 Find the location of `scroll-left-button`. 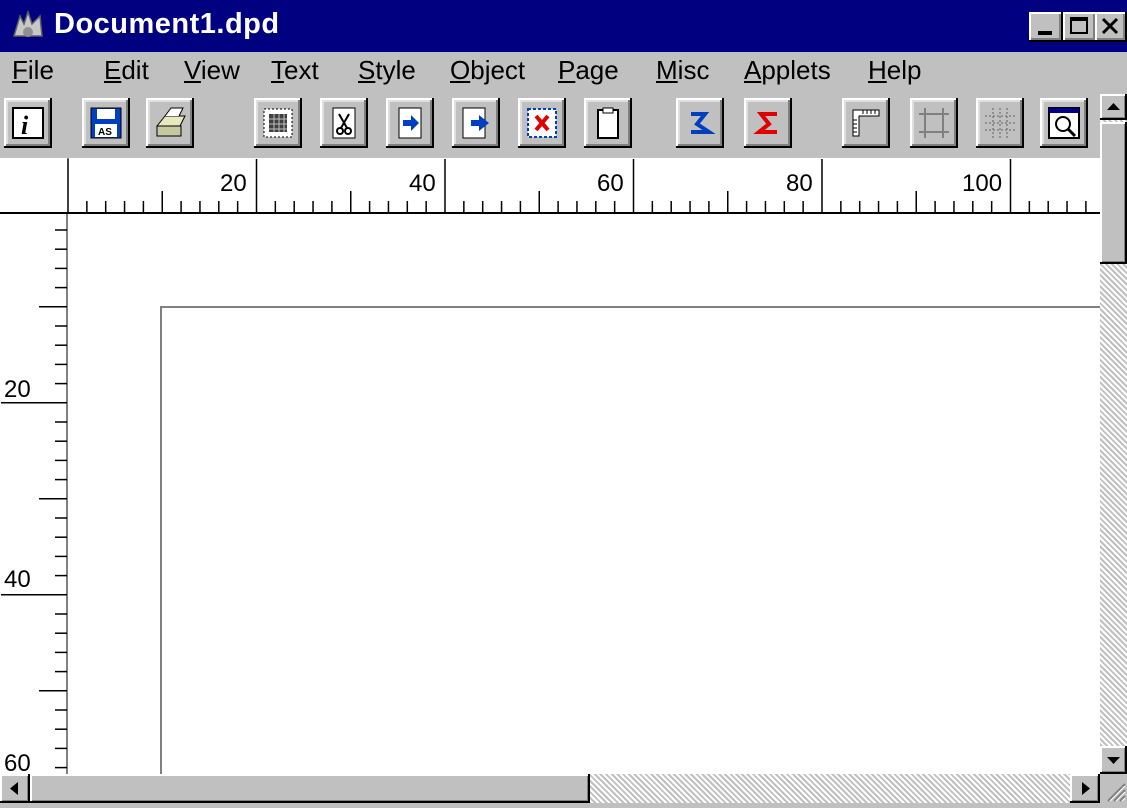

scroll-left-button is located at coordinates (15, 788).